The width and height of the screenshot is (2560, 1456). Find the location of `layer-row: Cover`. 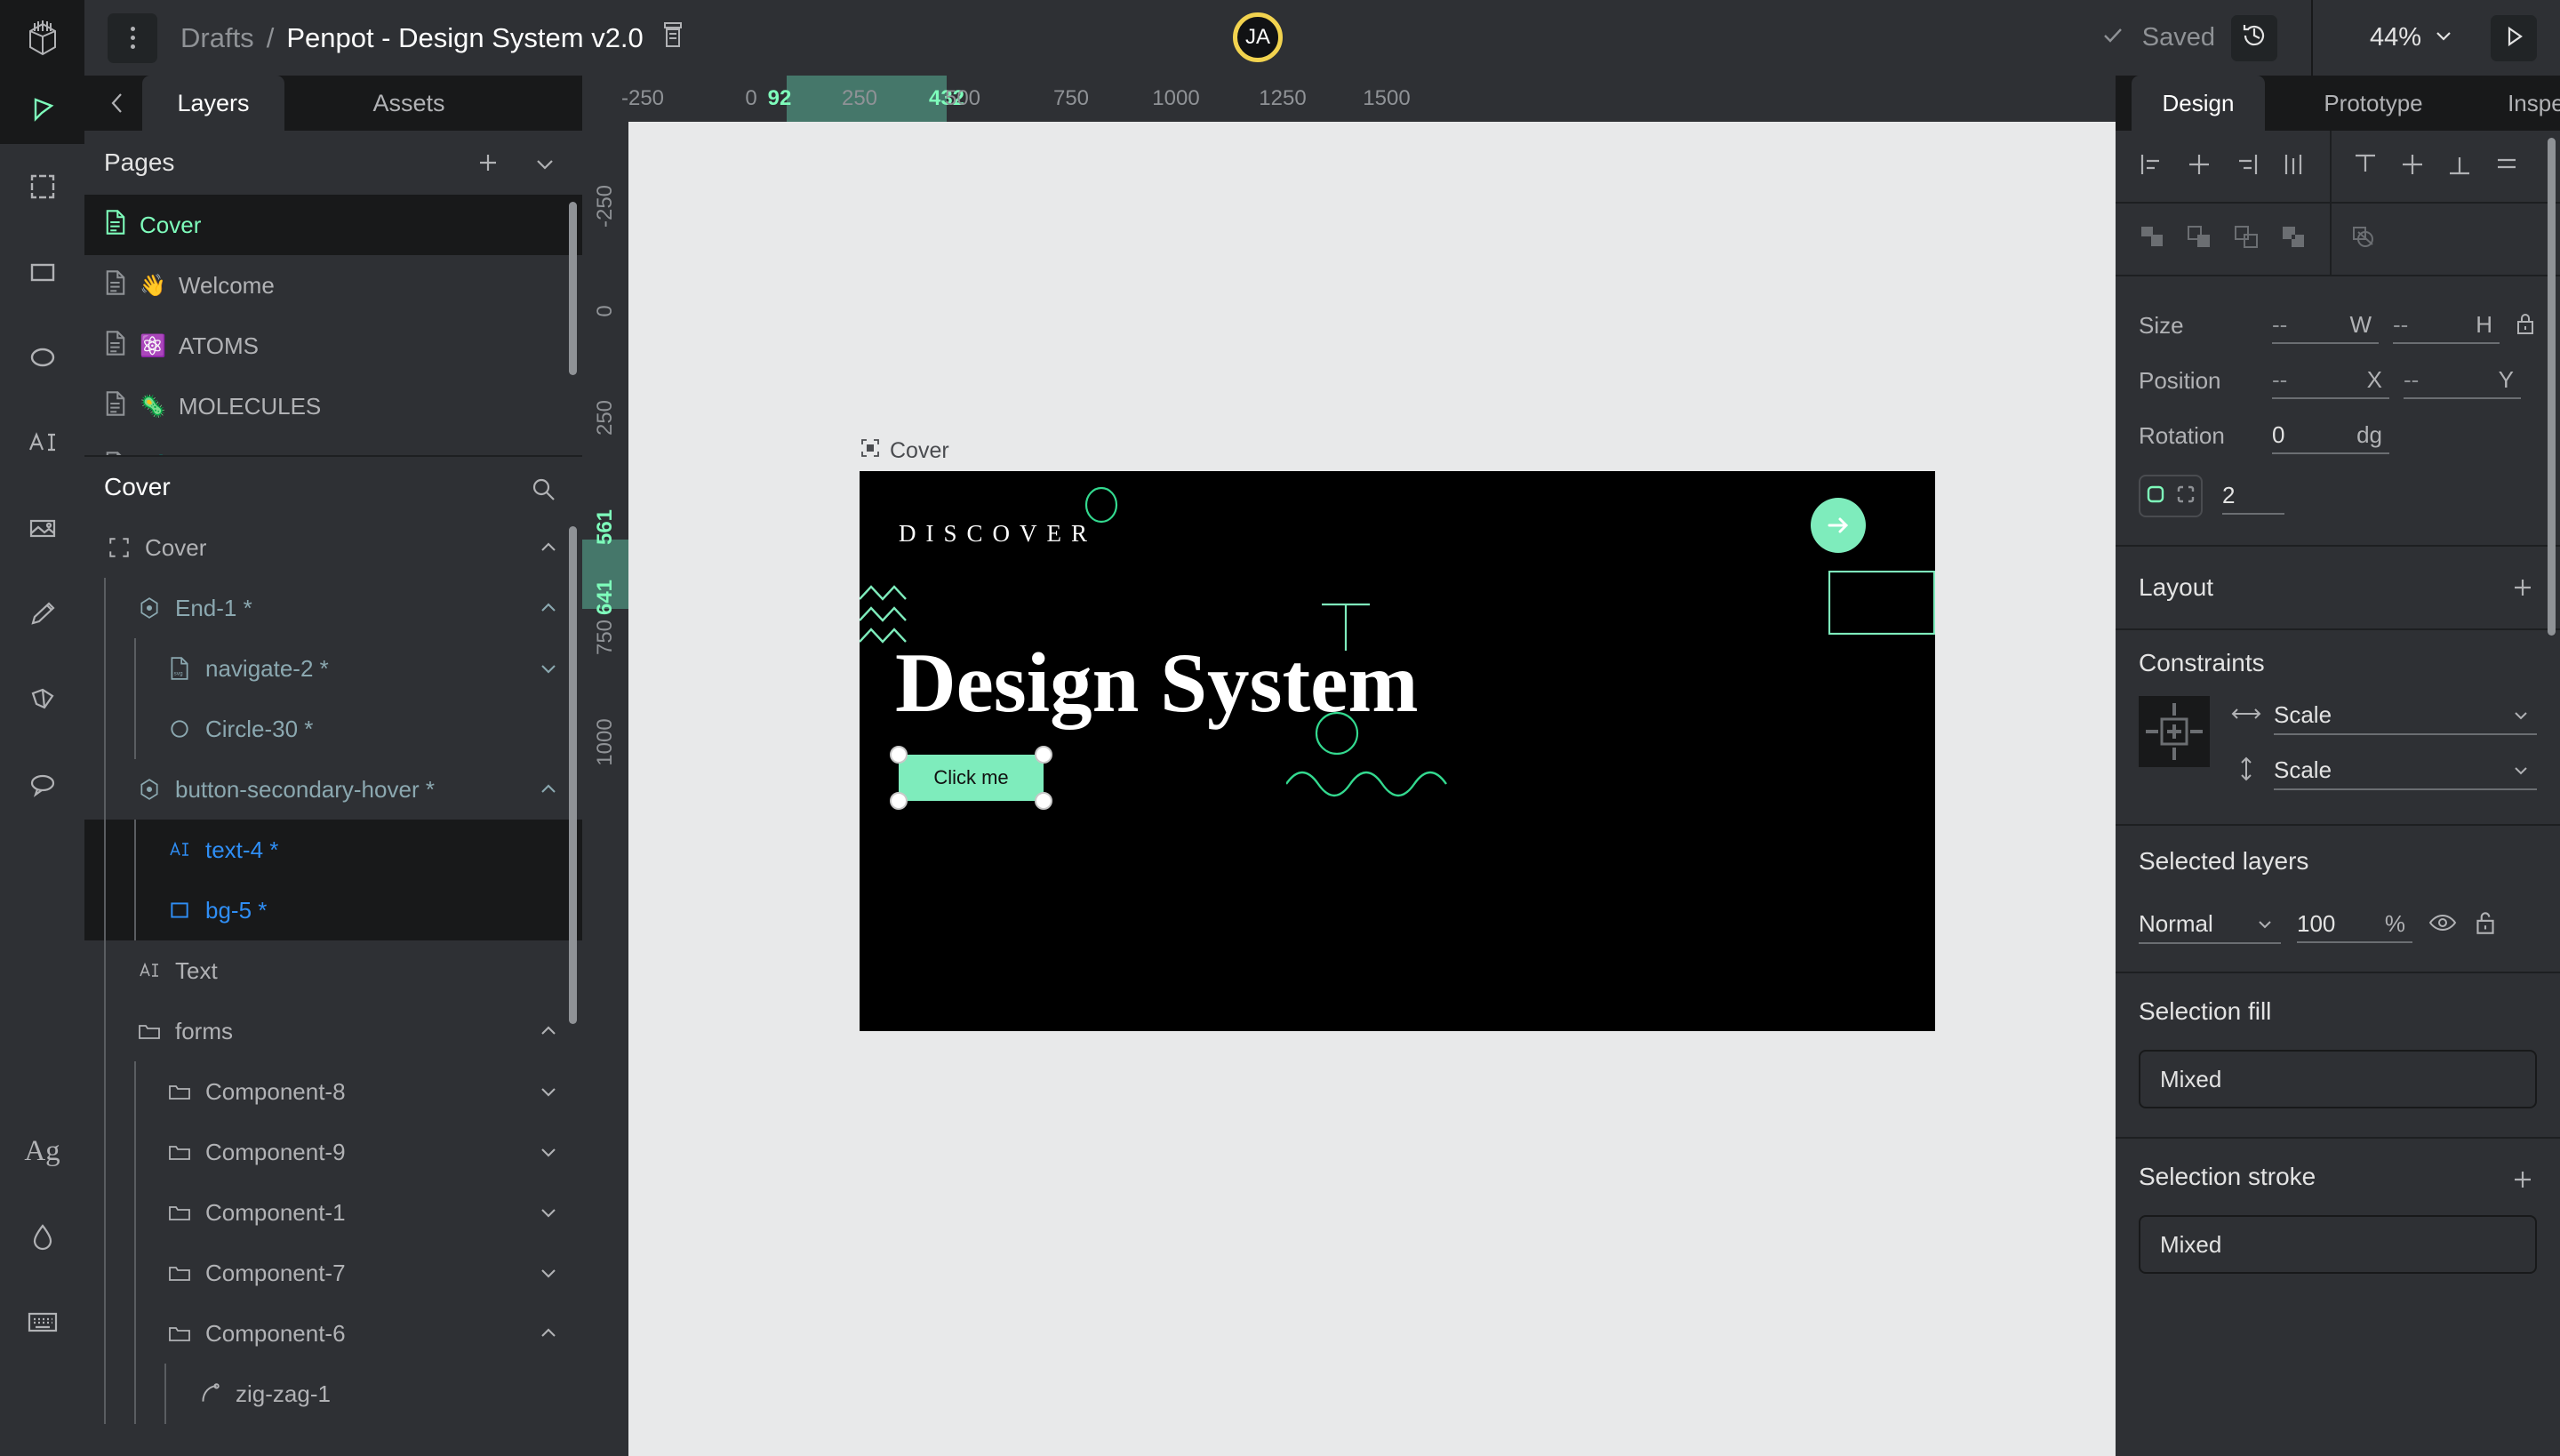

layer-row: Cover is located at coordinates (333, 547).